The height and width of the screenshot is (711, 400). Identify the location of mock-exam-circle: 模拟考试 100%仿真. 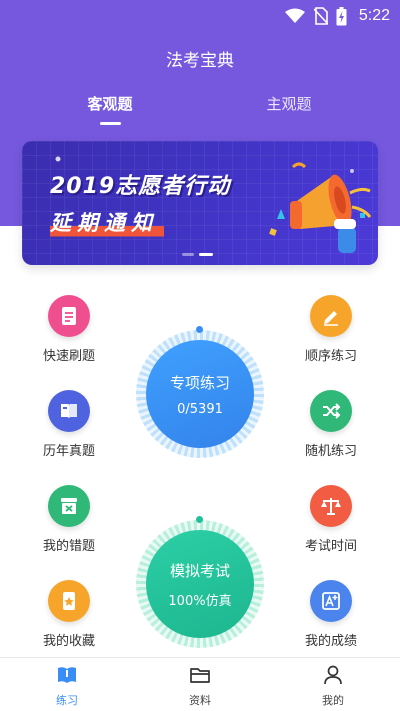
(200, 582).